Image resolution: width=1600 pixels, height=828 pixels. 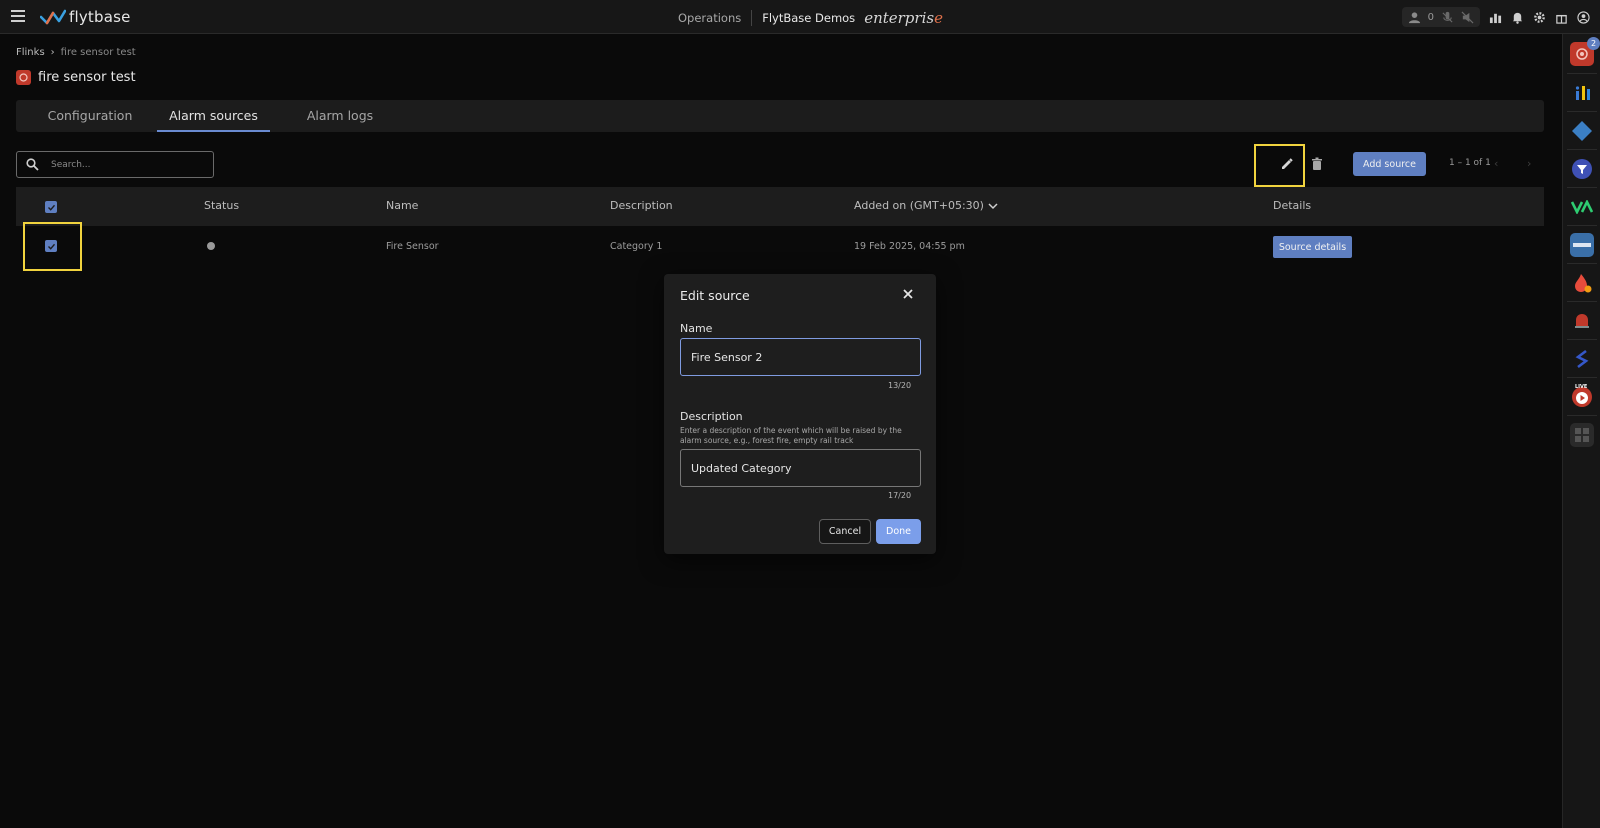 I want to click on dialog-title: Edit source, so click(x=715, y=295).